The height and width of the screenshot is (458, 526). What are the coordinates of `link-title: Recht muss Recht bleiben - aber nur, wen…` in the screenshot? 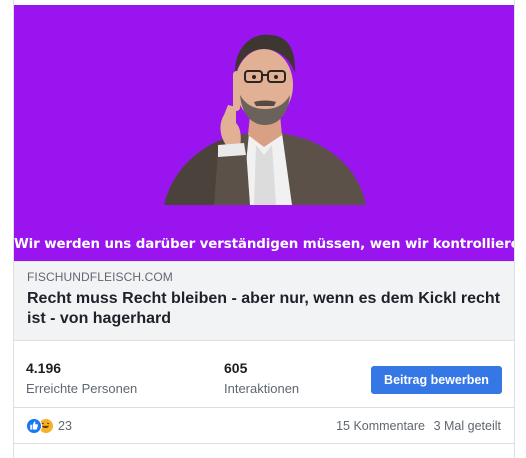 It's located at (267, 309).